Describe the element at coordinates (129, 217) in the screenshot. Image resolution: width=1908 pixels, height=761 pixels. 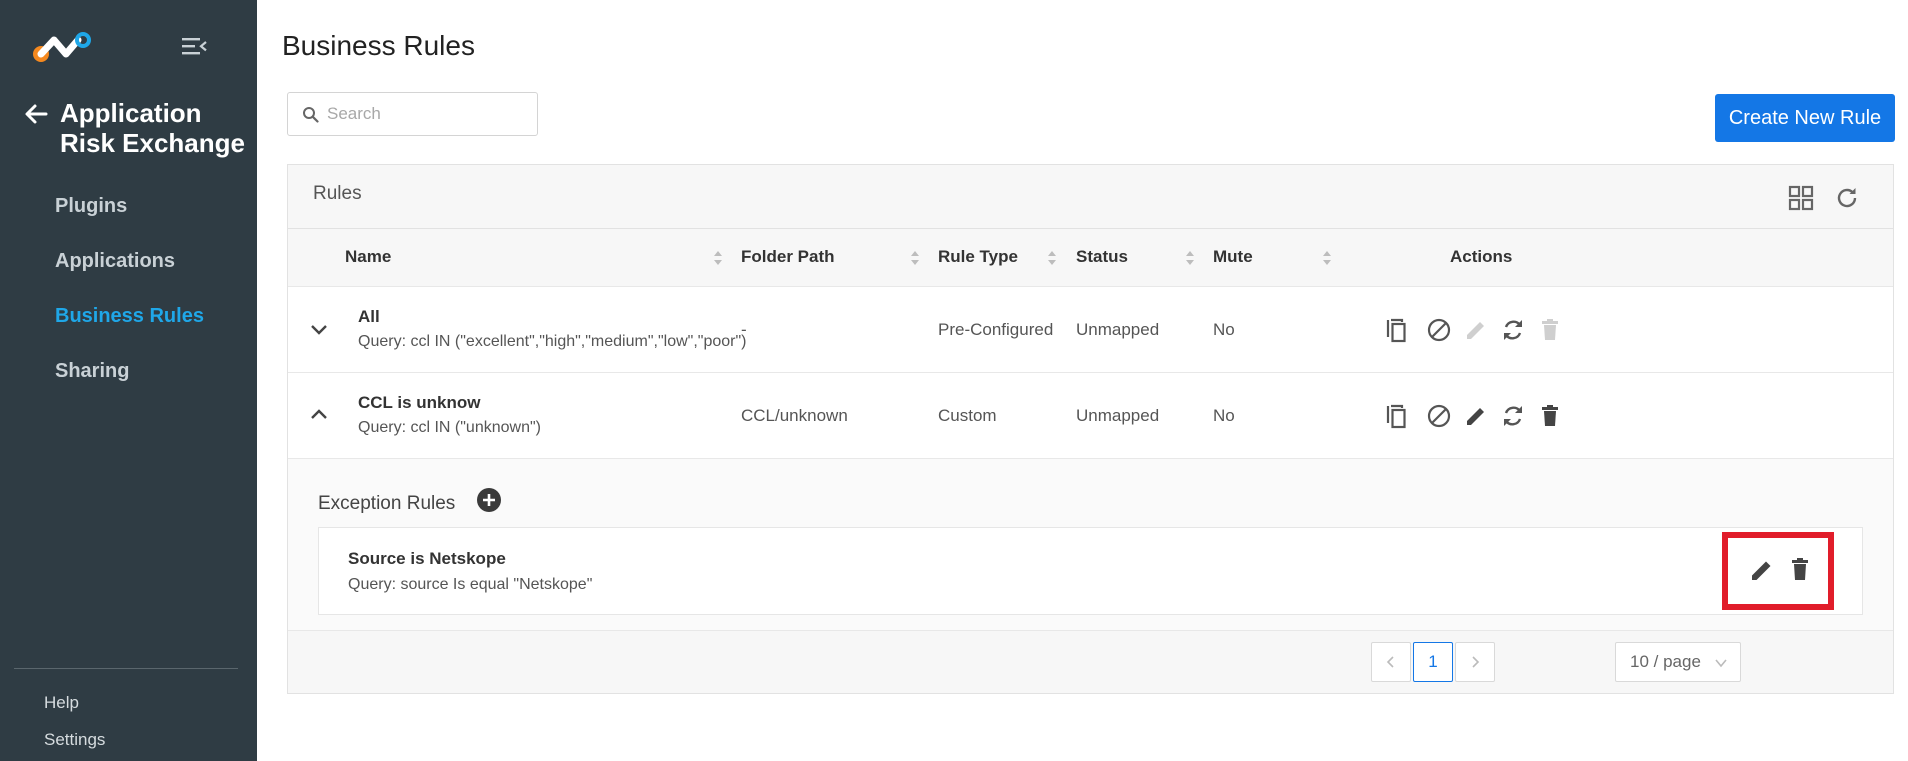
I see `sidebar-item-plugins: Plugins` at that location.